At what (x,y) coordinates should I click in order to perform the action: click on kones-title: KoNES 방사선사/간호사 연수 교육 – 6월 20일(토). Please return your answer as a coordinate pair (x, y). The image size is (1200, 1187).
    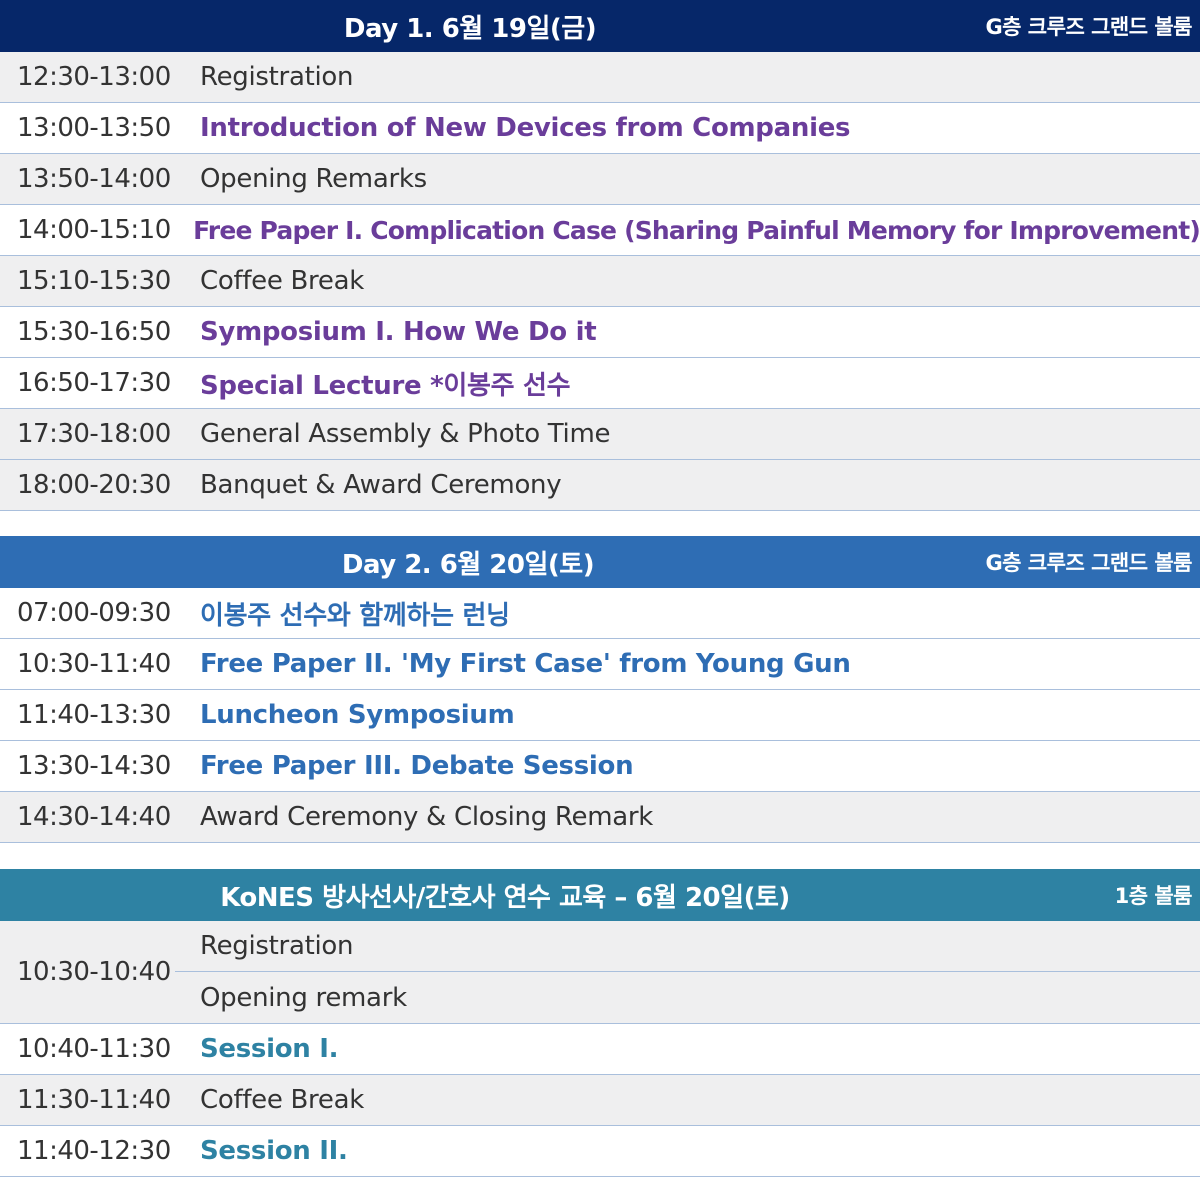
    Looking at the image, I should click on (505, 897).